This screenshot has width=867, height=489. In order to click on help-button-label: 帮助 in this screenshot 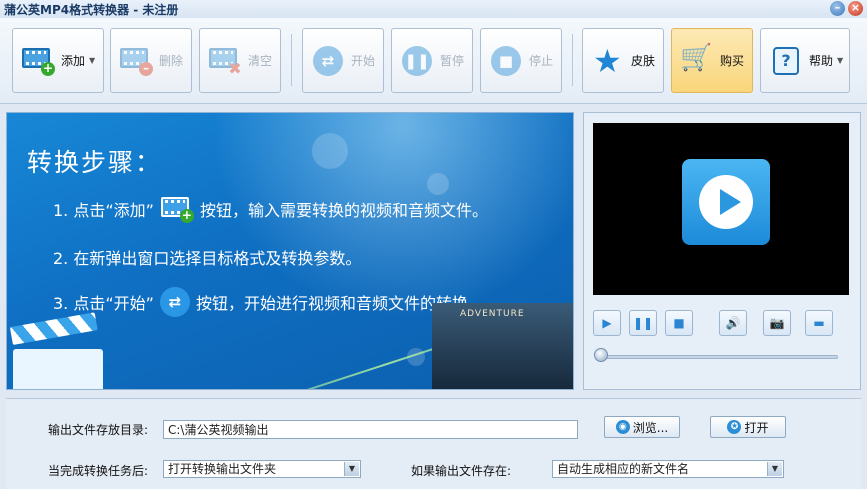, I will do `click(821, 61)`.